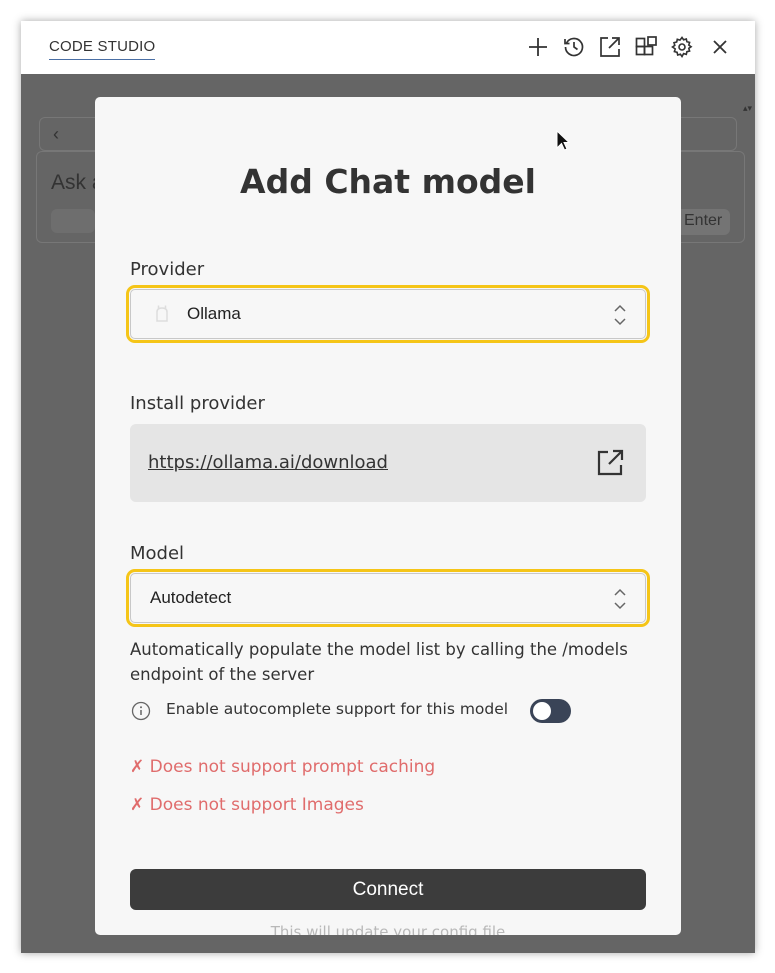 The width and height of the screenshot is (775, 973). I want to click on external-link-icon, so click(610, 463).